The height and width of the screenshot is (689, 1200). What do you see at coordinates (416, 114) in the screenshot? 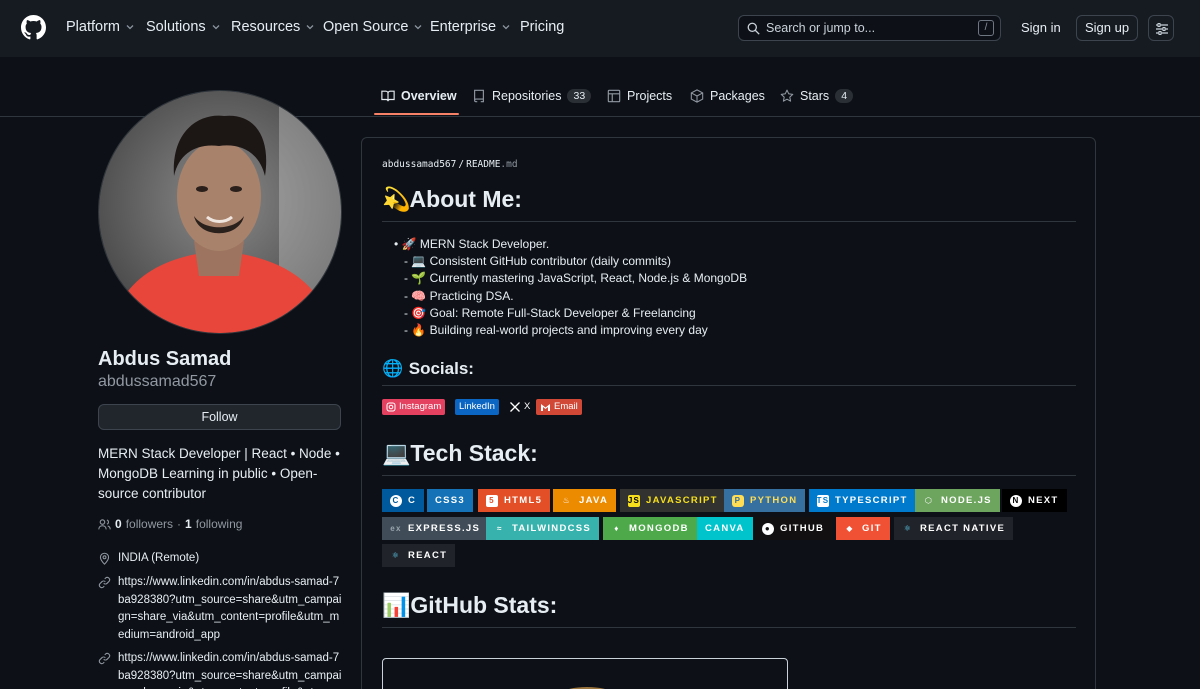
I see `selected-tab-indicator` at bounding box center [416, 114].